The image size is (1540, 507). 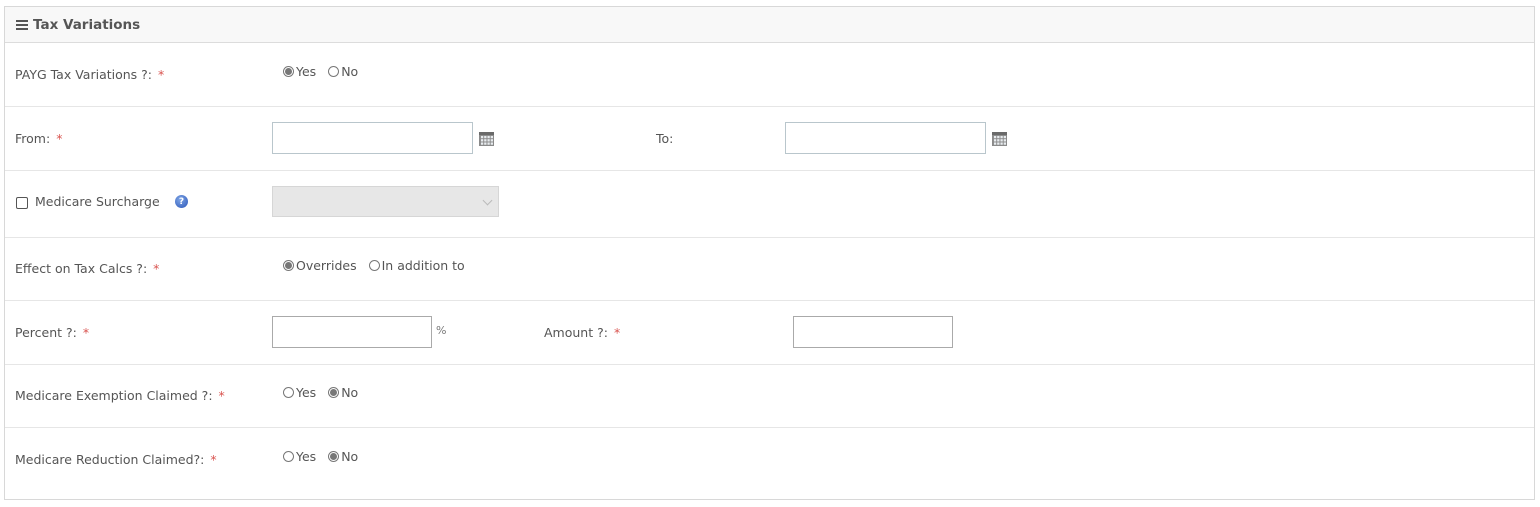 What do you see at coordinates (873, 332) in the screenshot?
I see `amount-input` at bounding box center [873, 332].